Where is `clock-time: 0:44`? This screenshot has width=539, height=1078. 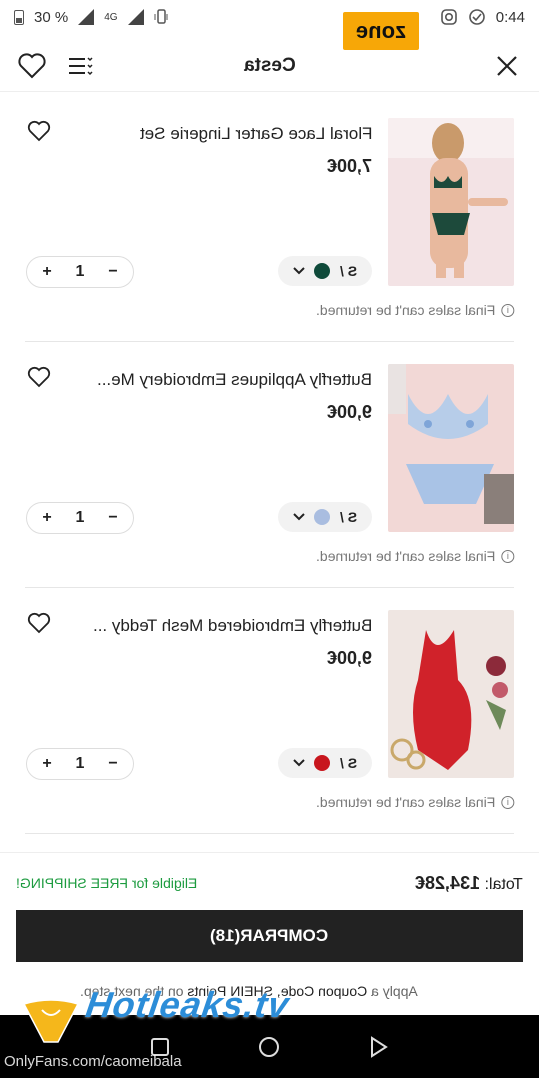
clock-time: 0:44 is located at coordinates (510, 17).